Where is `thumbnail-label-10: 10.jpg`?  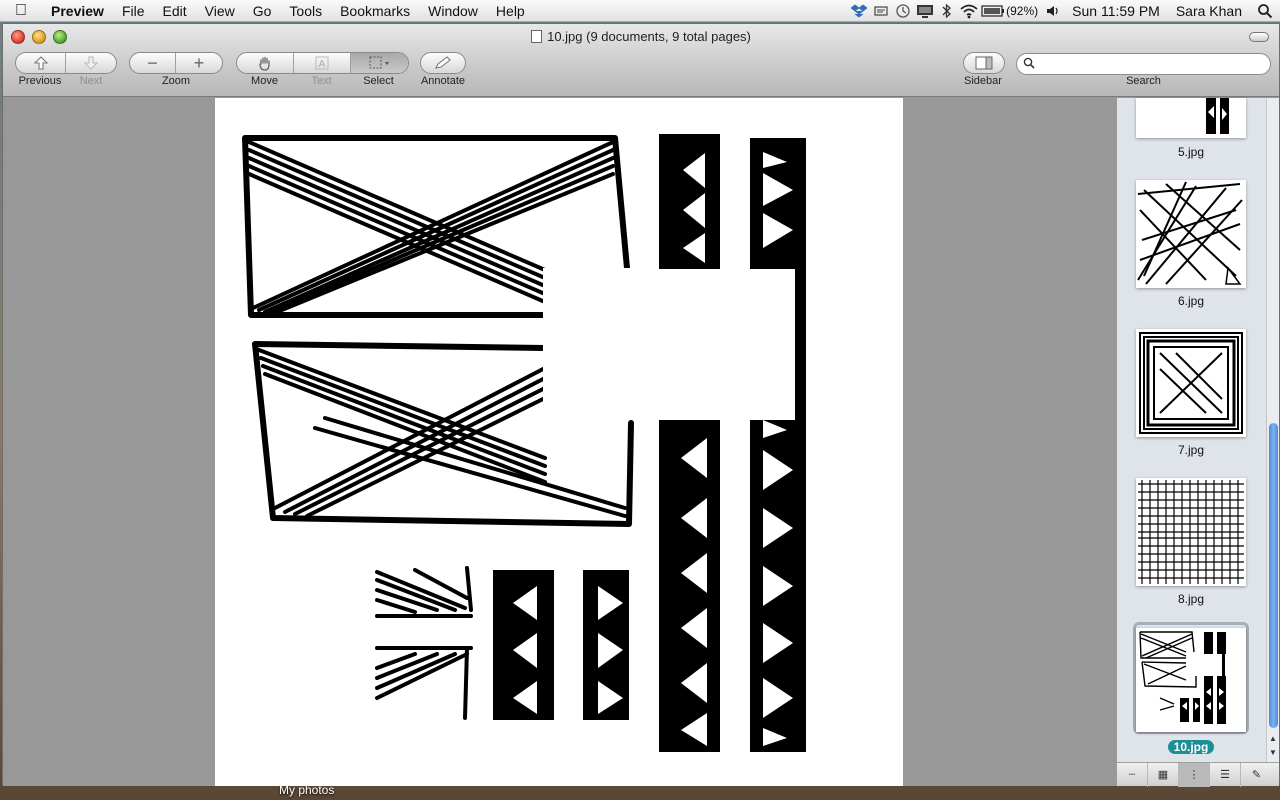
thumbnail-label-10: 10.jpg is located at coordinates (1191, 747).